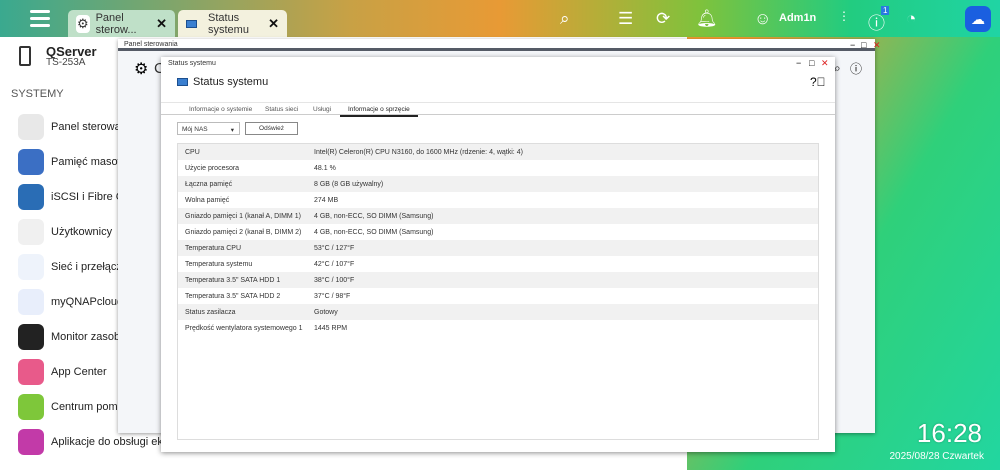 The width and height of the screenshot is (1000, 470). Describe the element at coordinates (844, 16) in the screenshot. I see `more-icon: ⋮` at that location.